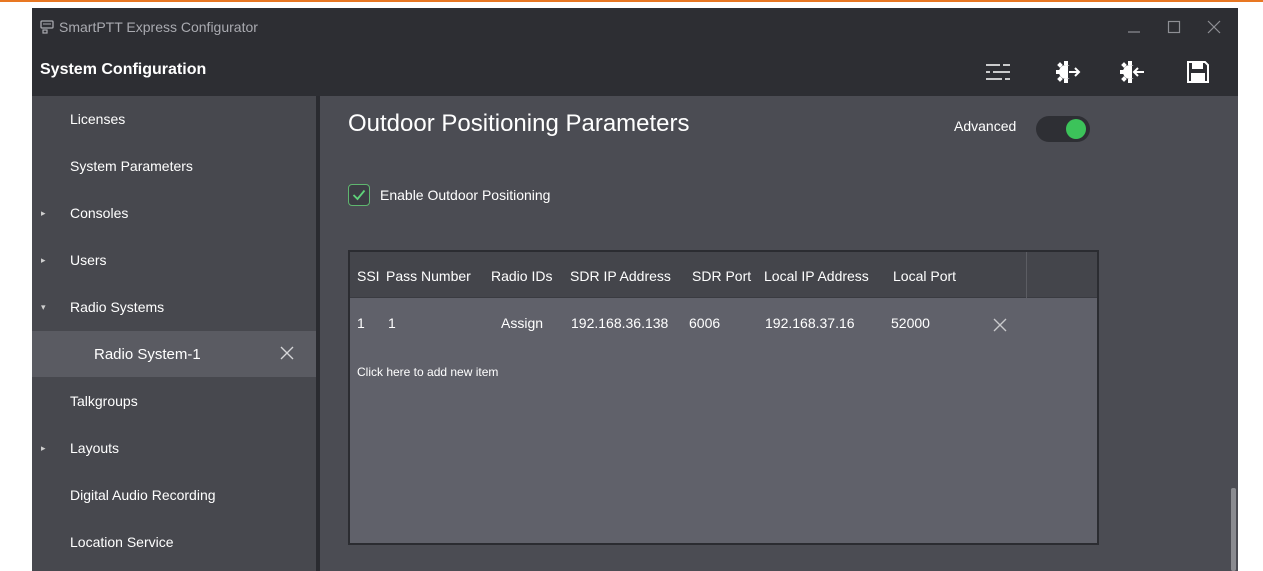 Image resolution: width=1263 pixels, height=571 pixels. What do you see at coordinates (1233, 529) in the screenshot?
I see `vertical-scrollbar` at bounding box center [1233, 529].